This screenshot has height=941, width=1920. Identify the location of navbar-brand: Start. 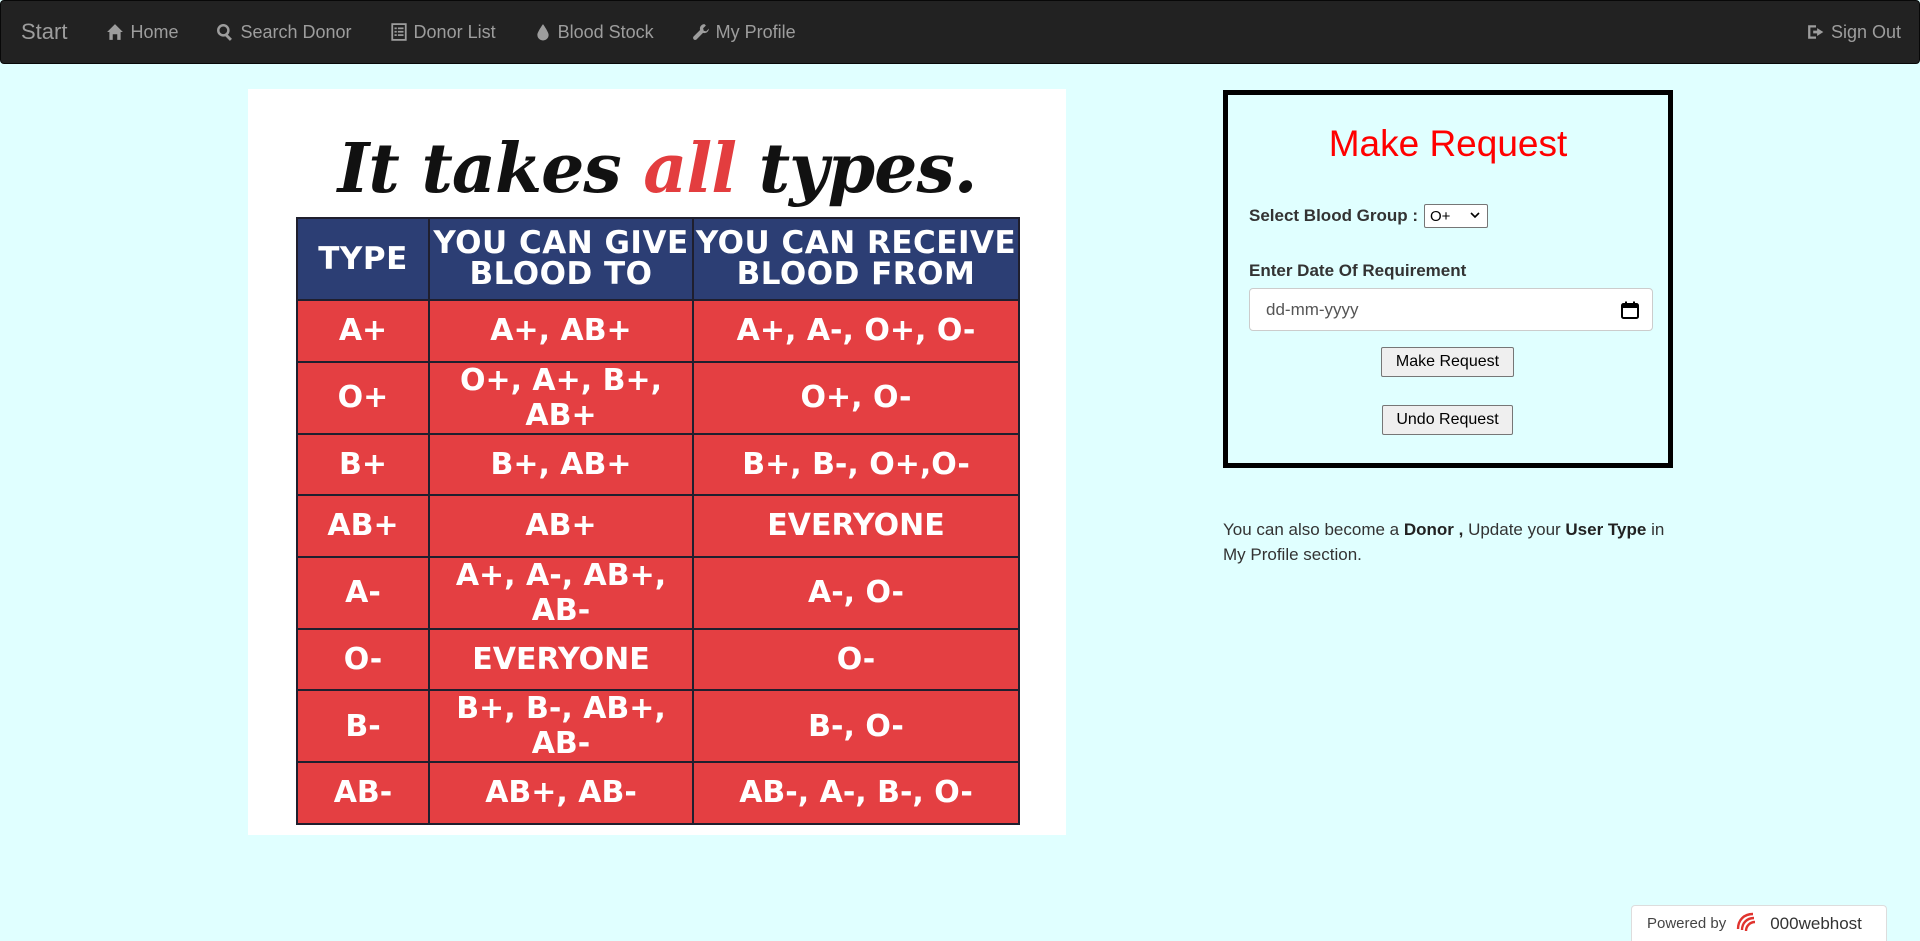
(44, 32).